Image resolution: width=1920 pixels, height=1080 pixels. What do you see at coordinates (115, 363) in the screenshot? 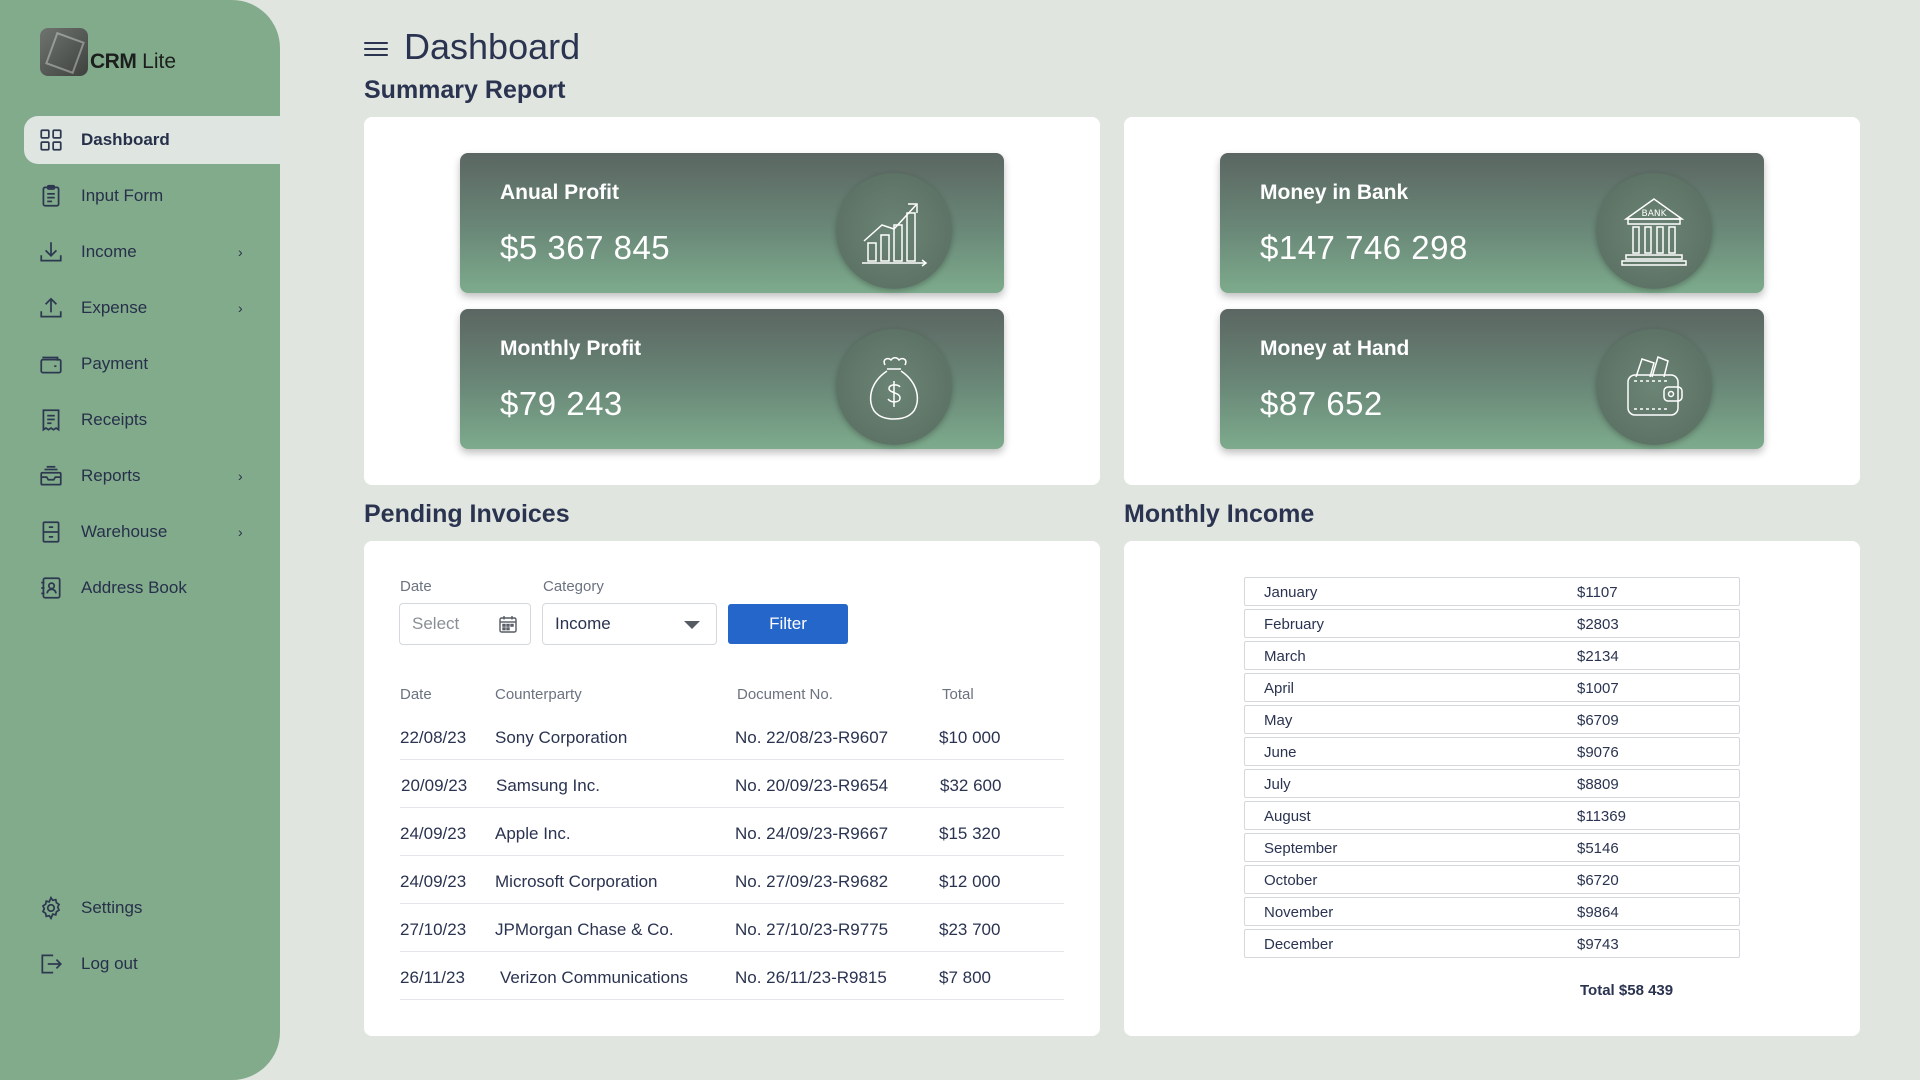
I see `sidebar-item-label: Payment` at bounding box center [115, 363].